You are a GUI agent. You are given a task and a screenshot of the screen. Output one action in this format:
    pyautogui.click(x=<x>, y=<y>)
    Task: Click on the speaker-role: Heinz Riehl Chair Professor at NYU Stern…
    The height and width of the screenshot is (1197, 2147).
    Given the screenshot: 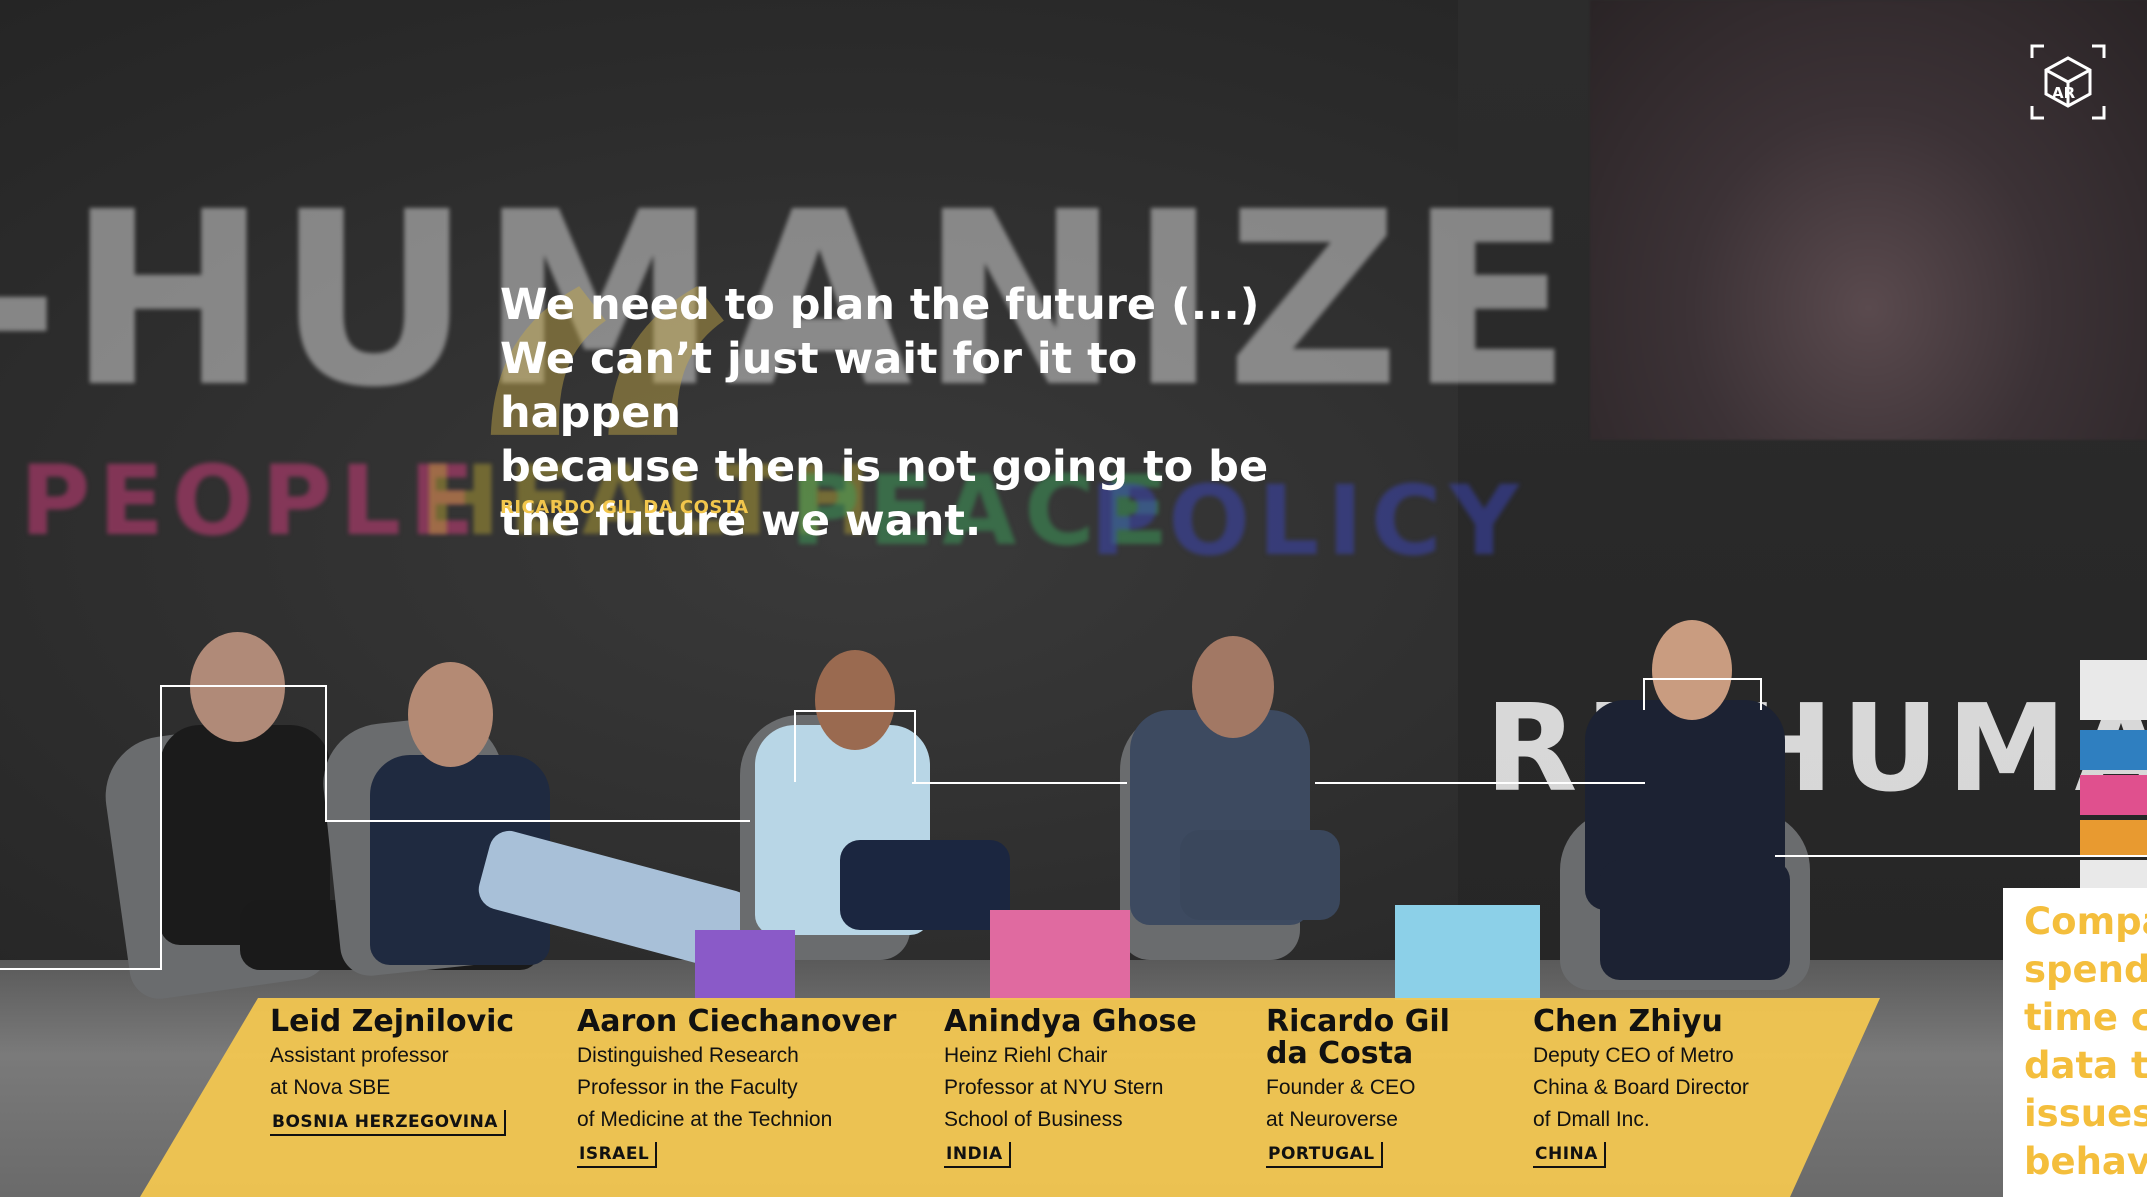 What is the action you would take?
    pyautogui.click(x=1054, y=1087)
    